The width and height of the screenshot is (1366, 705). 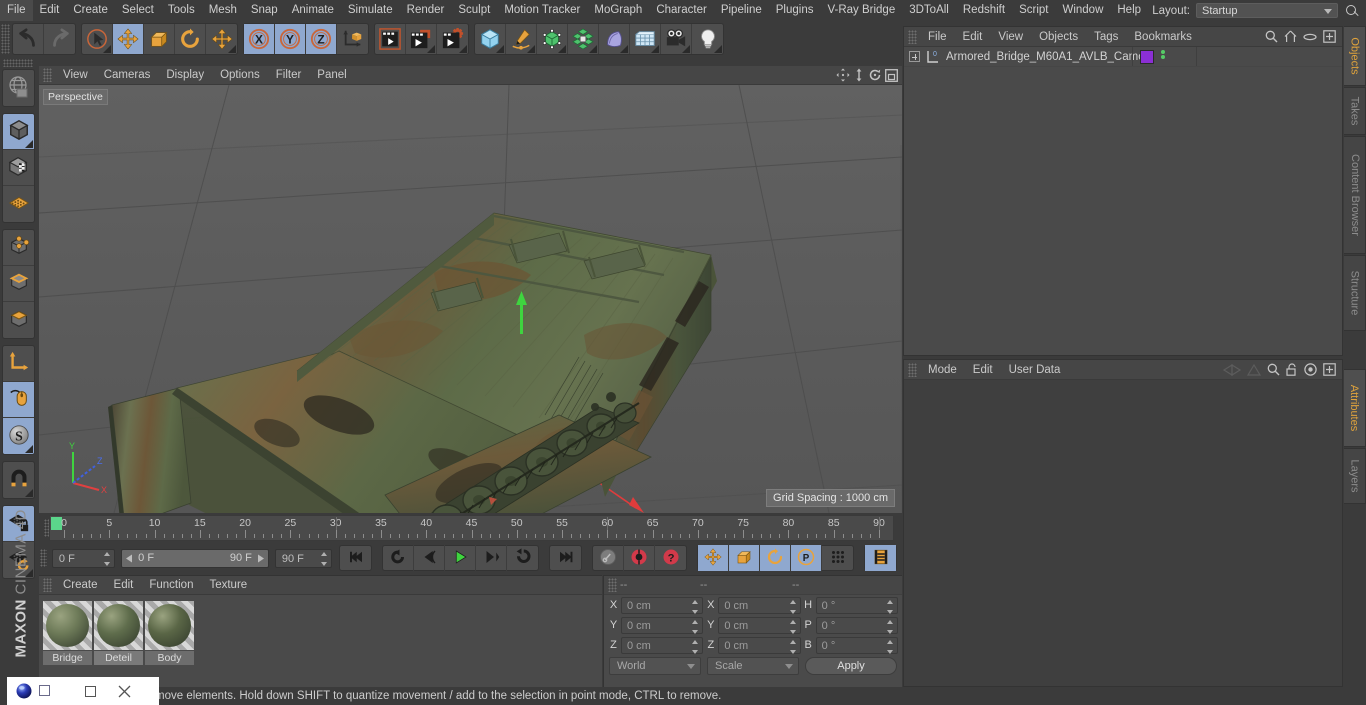 I want to click on scene-object-button, so click(x=614, y=39).